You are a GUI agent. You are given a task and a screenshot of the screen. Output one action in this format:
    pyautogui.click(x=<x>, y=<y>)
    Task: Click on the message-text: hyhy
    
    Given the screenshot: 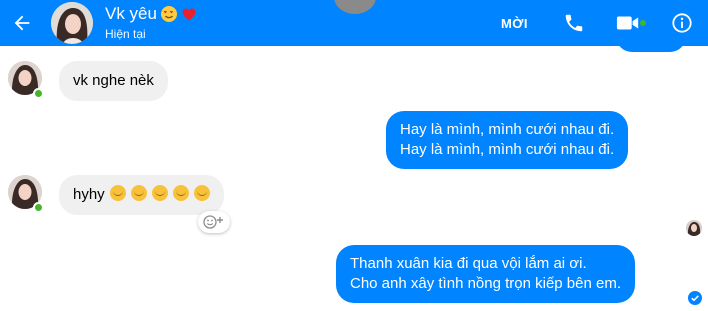 What is the action you would take?
    pyautogui.click(x=89, y=194)
    